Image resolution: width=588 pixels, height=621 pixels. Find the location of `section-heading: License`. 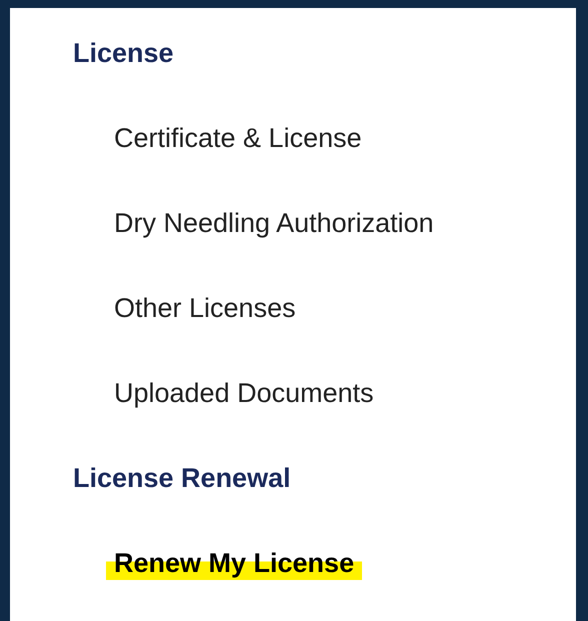

section-heading: License is located at coordinates (123, 53).